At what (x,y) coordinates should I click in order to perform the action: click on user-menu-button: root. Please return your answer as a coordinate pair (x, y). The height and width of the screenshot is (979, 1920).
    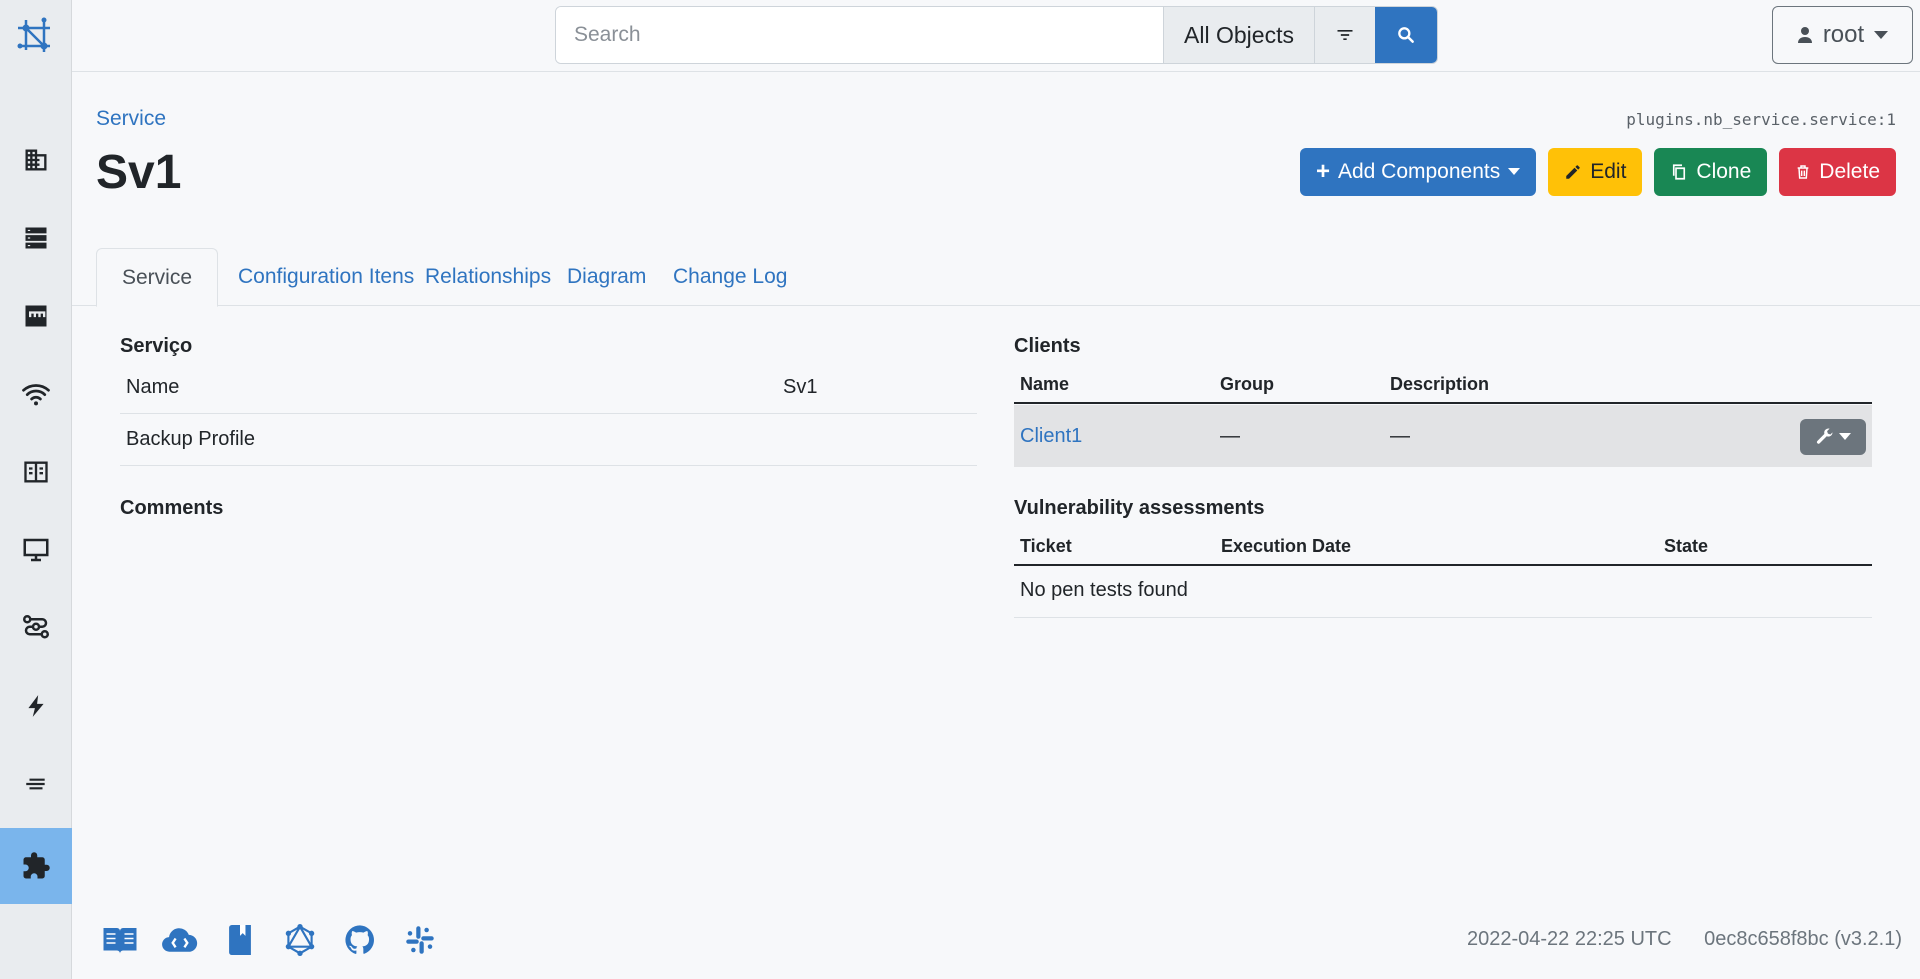
    Looking at the image, I should click on (1842, 35).